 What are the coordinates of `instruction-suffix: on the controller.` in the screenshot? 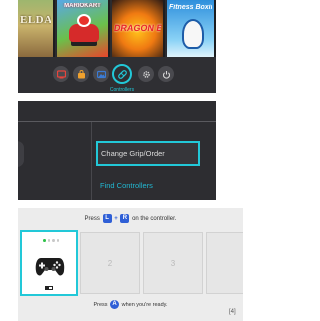 It's located at (154, 219).